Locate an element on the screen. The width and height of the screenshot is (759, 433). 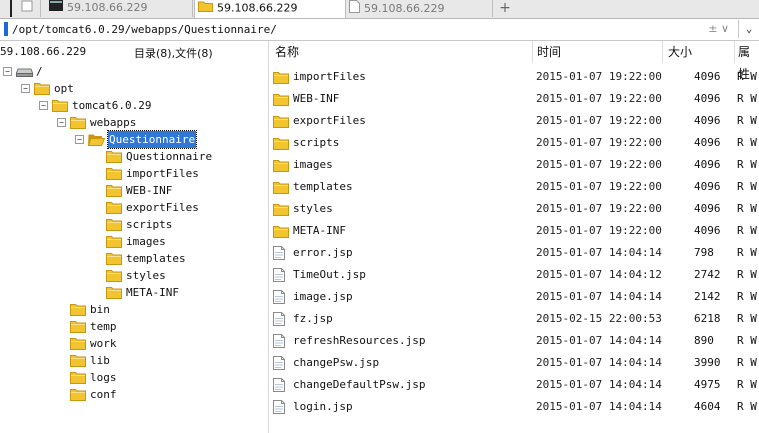
tree-item: temp is located at coordinates (134, 326).